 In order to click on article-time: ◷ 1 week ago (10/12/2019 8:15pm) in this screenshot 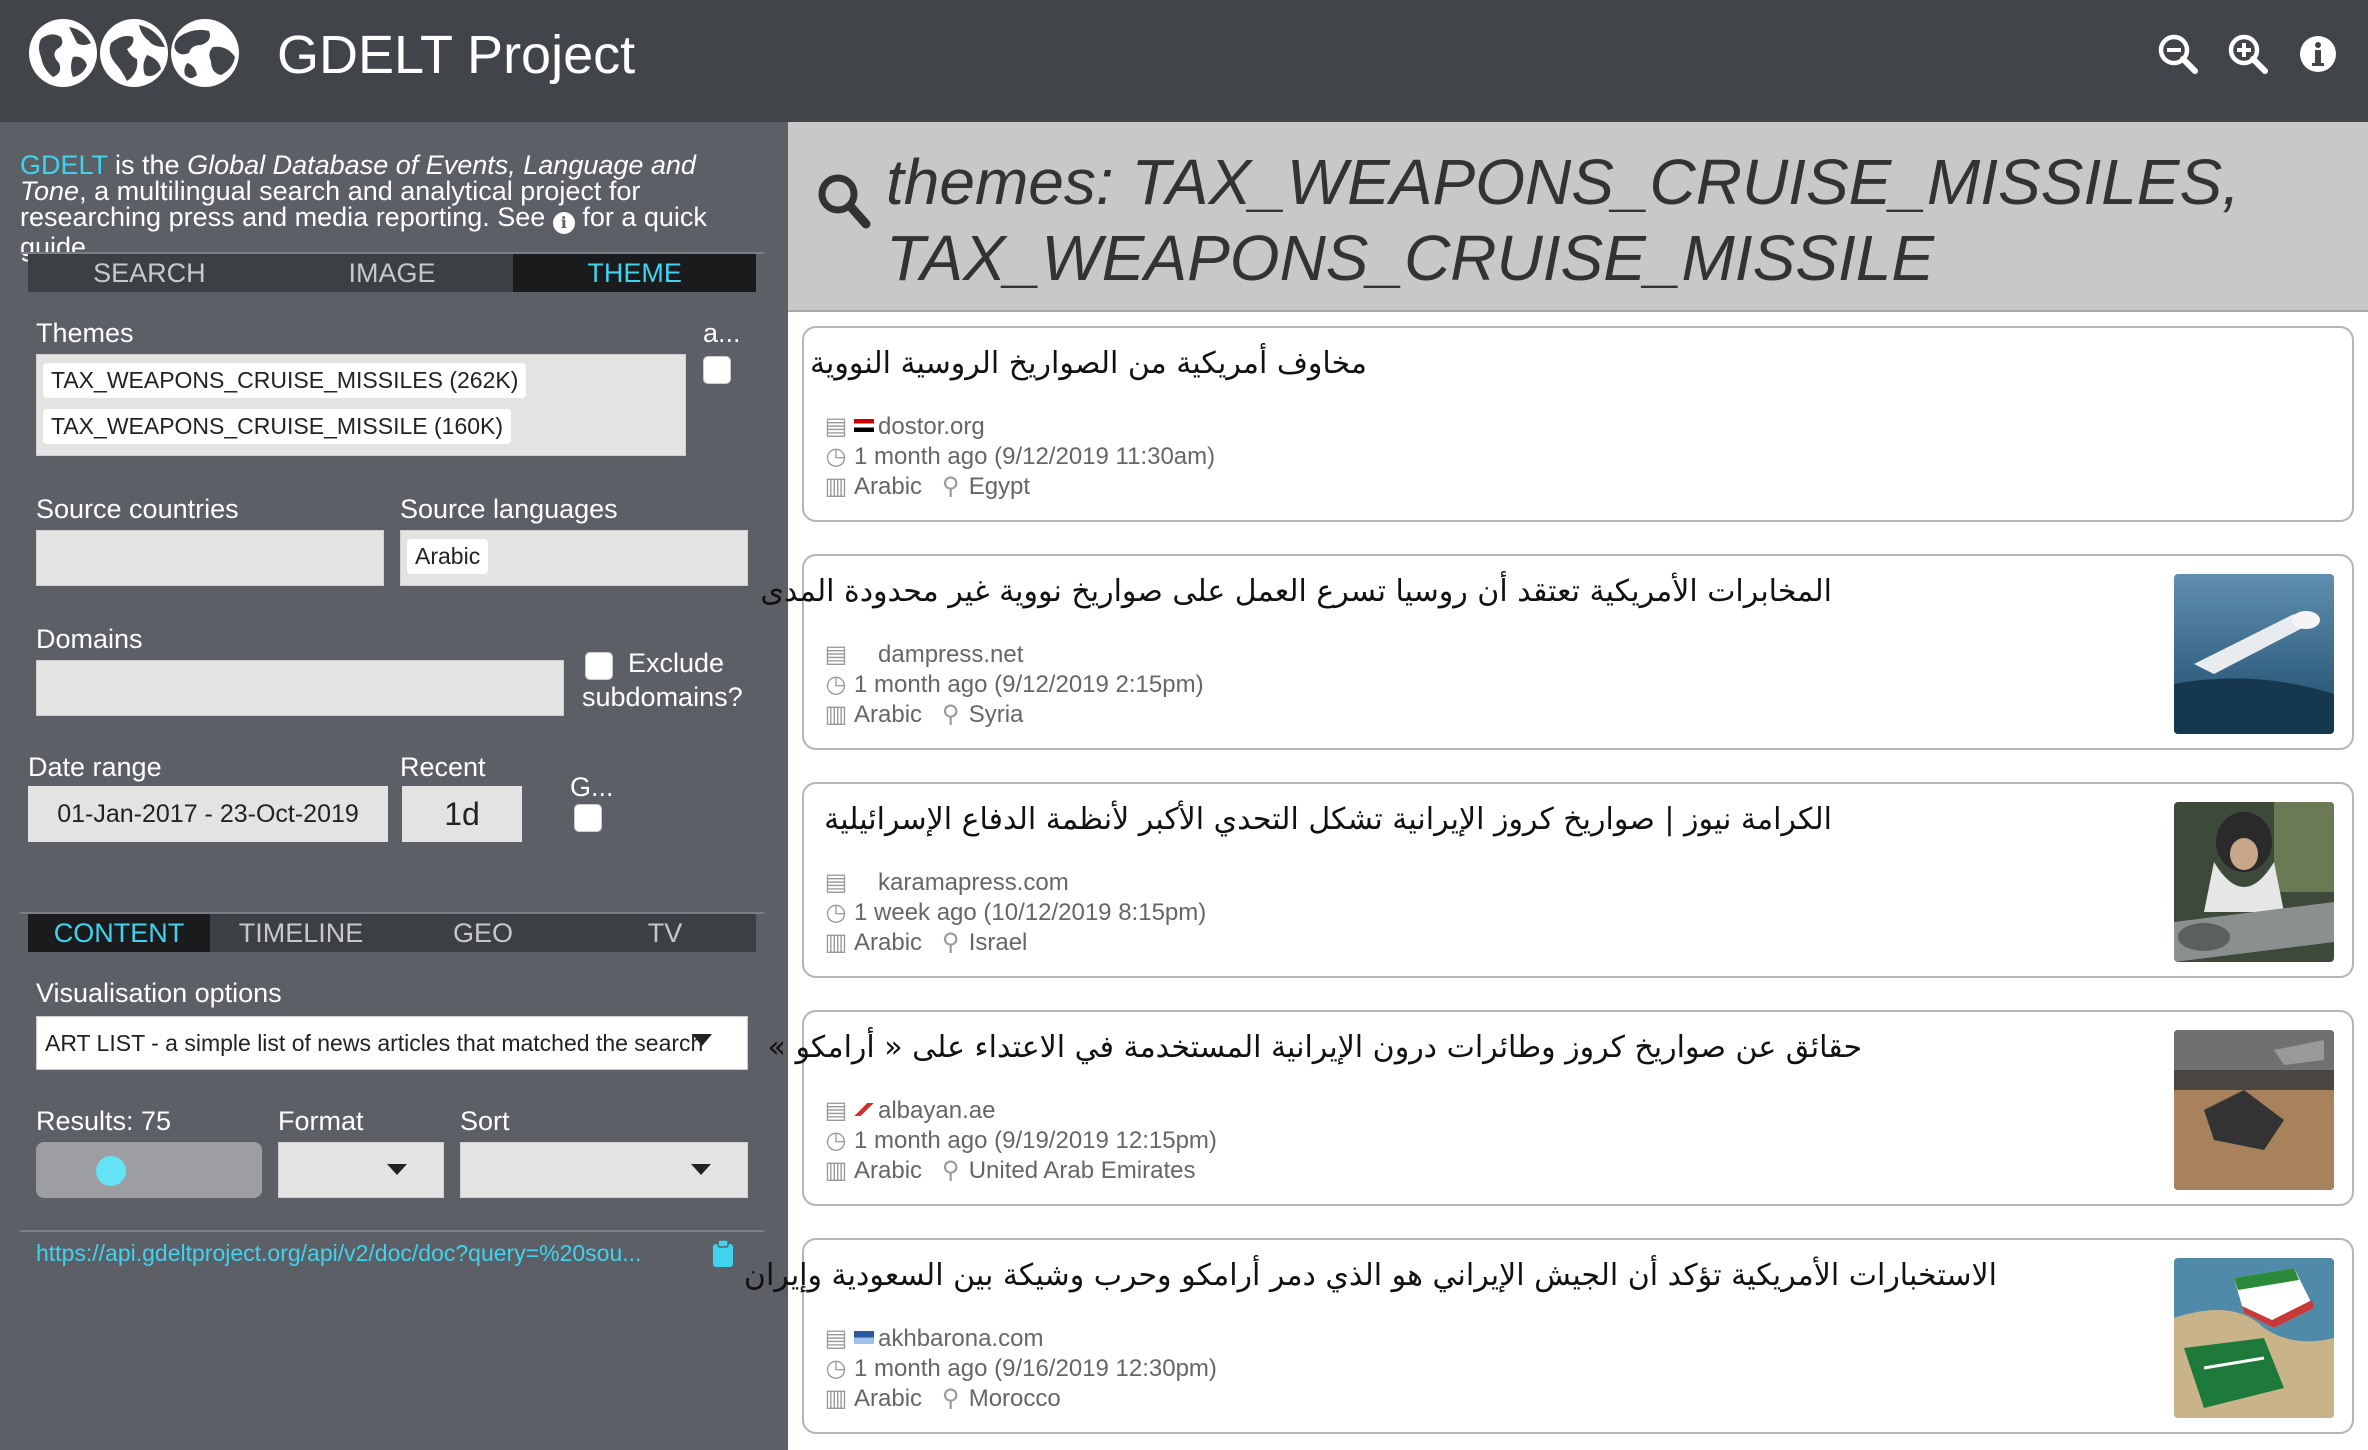, I will do `click(1016, 912)`.